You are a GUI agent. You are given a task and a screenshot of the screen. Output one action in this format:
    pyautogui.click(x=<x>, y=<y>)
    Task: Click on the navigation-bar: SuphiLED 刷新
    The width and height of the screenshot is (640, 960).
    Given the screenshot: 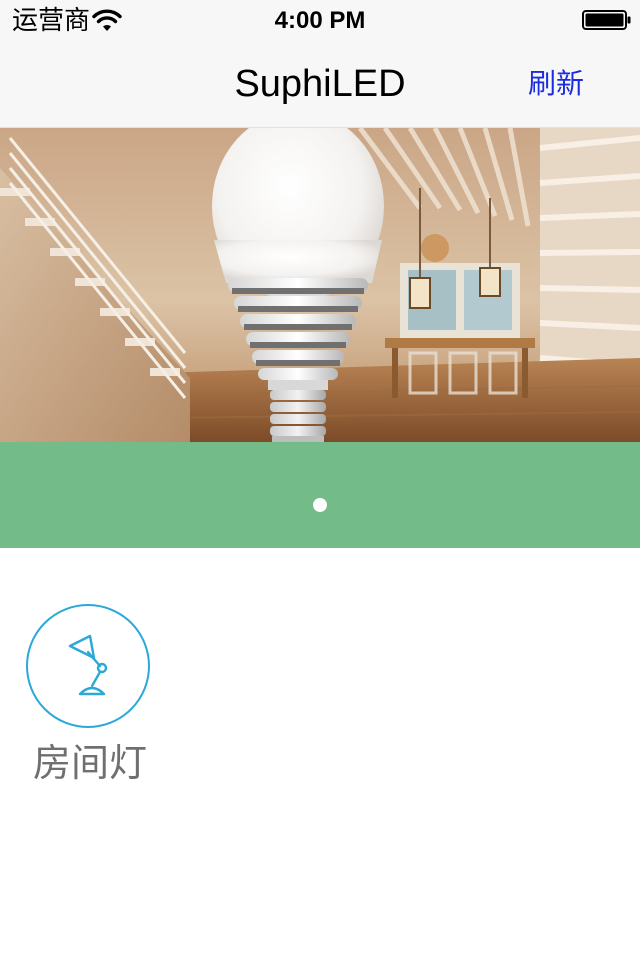 What is the action you would take?
    pyautogui.click(x=320, y=84)
    